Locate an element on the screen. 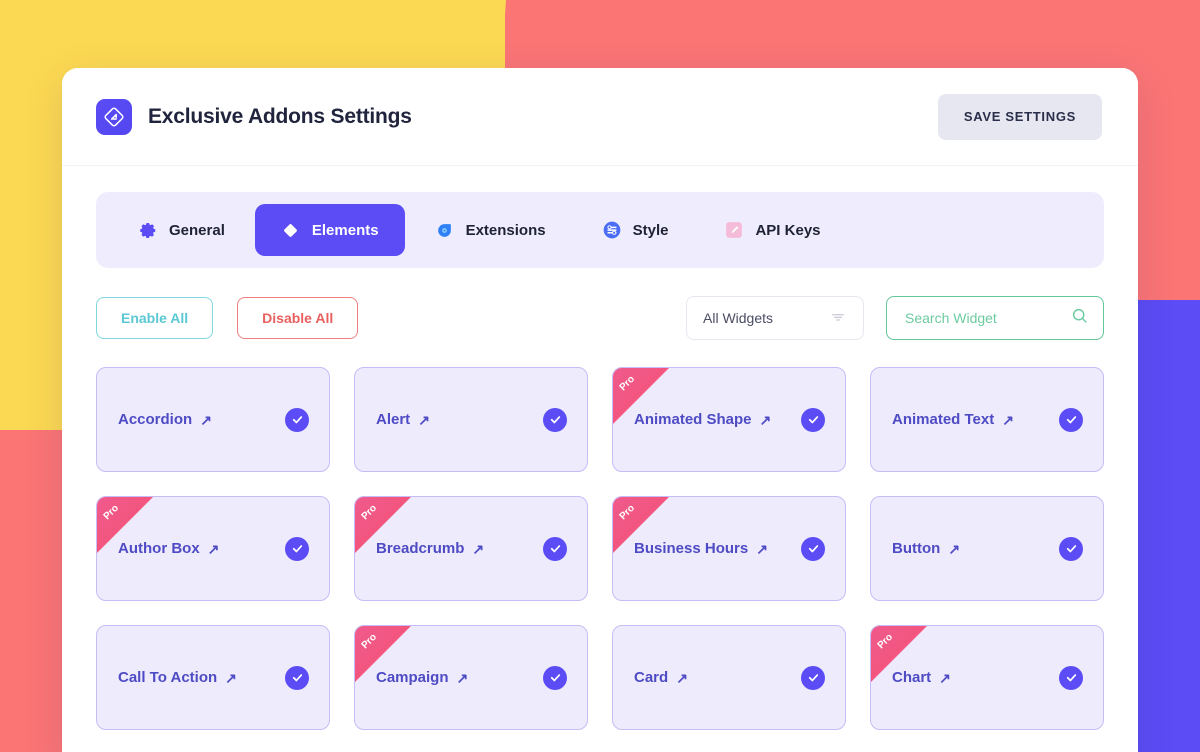 The image size is (1200, 752). widget-card: Pro Chart ↗ is located at coordinates (987, 677).